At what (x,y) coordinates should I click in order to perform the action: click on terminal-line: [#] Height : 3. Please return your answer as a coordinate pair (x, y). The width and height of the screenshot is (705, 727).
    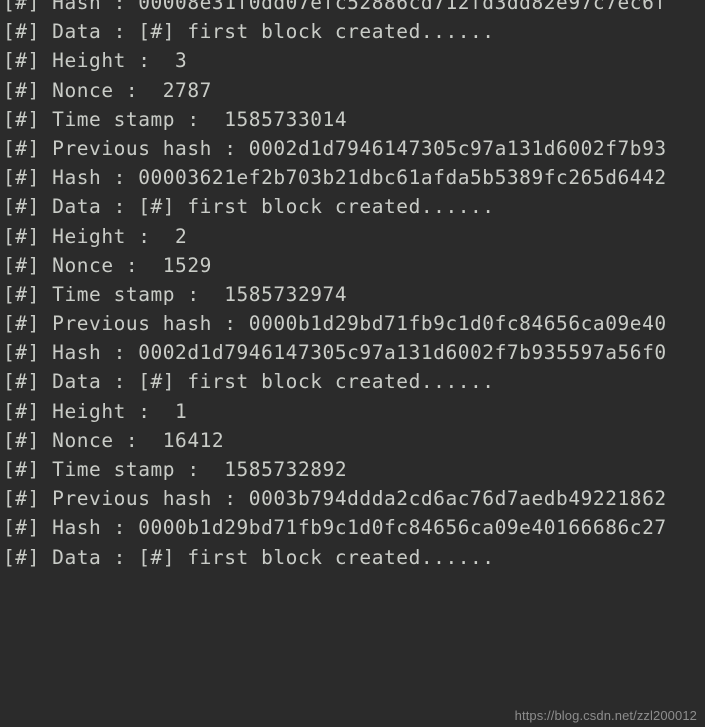
    Looking at the image, I should click on (95, 61).